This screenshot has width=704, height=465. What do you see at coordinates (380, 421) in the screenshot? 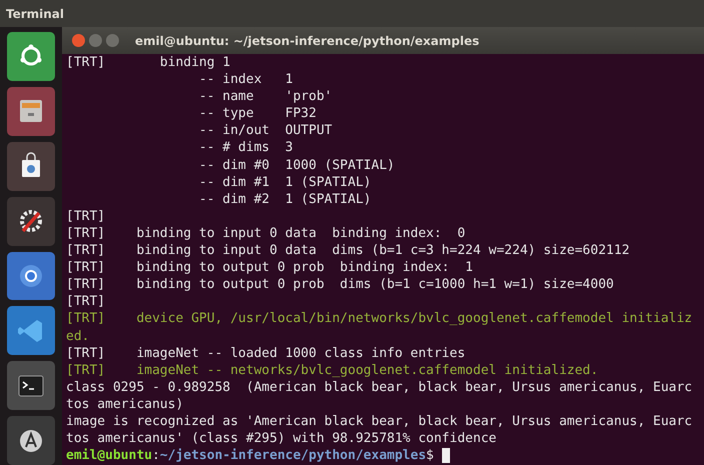
I see `terminal-line: image is recognized as 'American black bear, black bear, Ursus americanus, Euarc` at bounding box center [380, 421].